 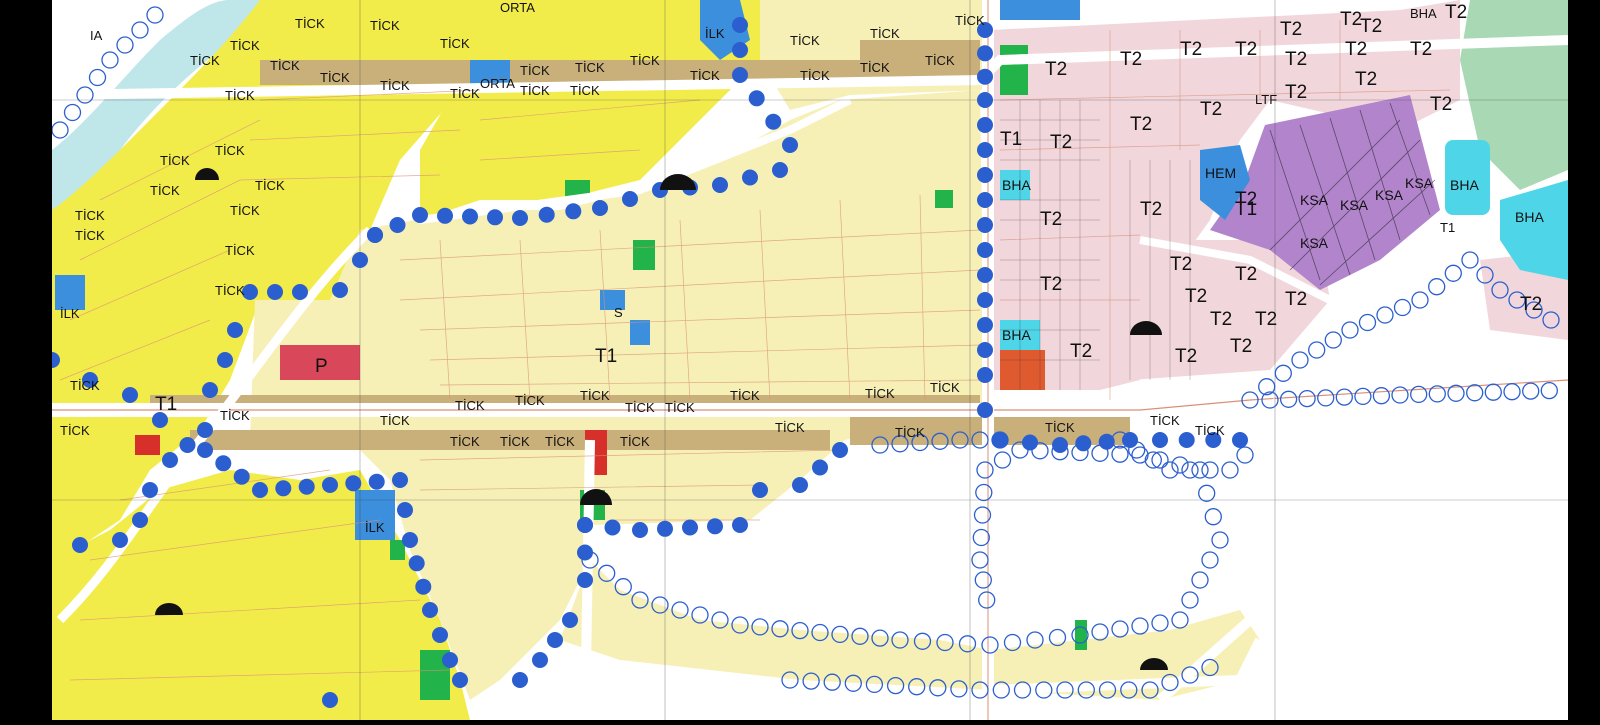 I want to click on ia-label: IA, so click(x=96, y=35).